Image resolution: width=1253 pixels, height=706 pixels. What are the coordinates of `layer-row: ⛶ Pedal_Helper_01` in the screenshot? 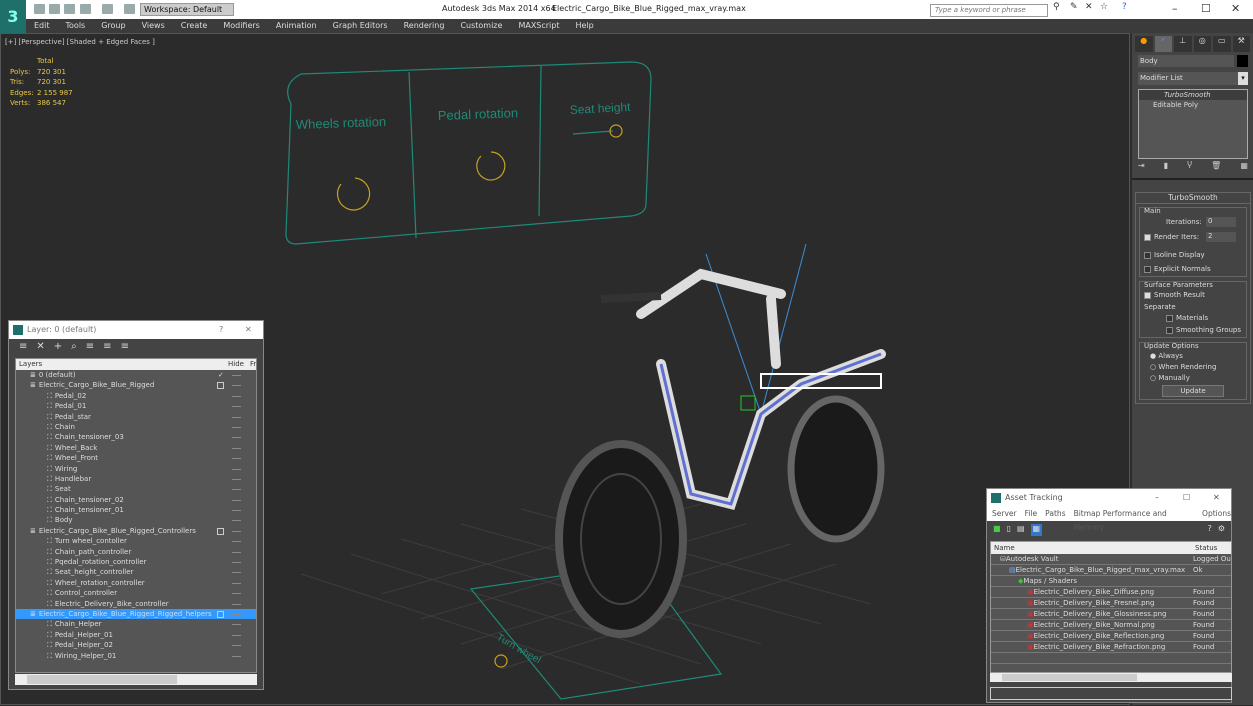 It's located at (136, 635).